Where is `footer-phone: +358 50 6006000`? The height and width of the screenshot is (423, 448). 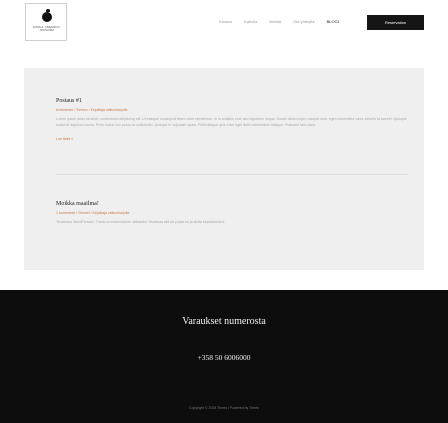 footer-phone: +358 50 6006000 is located at coordinates (224, 357).